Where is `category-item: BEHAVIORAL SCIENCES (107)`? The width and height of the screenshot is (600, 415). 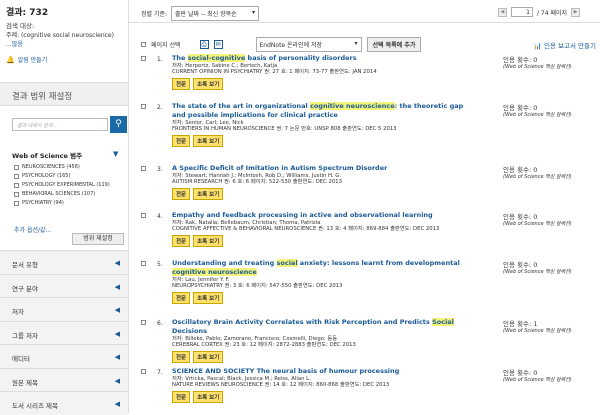
category-item: BEHAVIORAL SCIENCES (107) is located at coordinates (70, 194).